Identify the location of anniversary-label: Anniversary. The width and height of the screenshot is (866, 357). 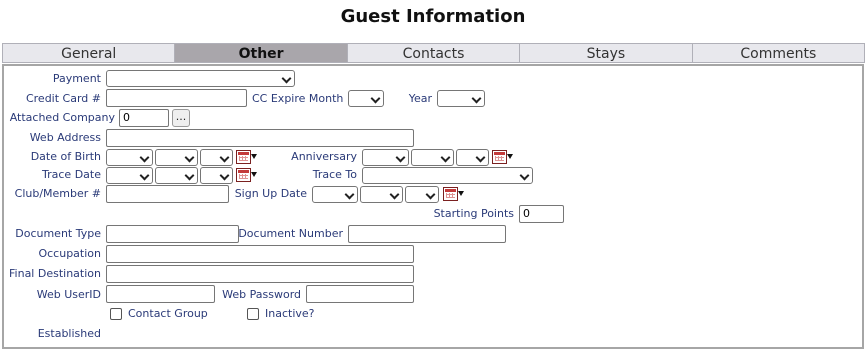
(324, 156).